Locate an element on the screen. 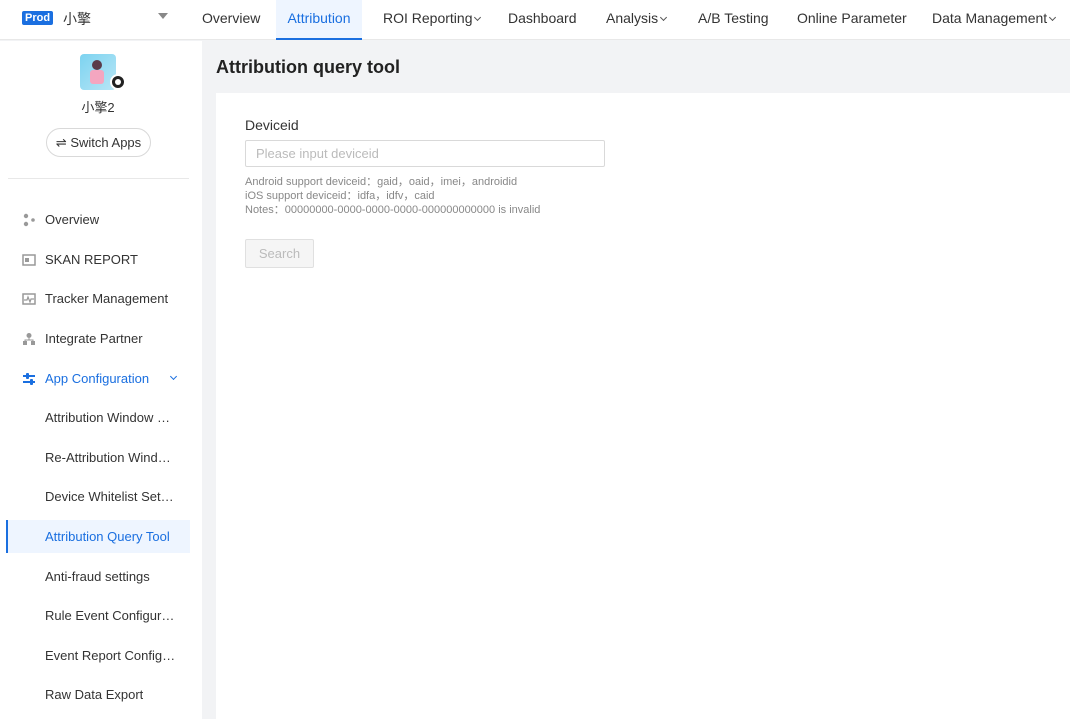 The height and width of the screenshot is (719, 1070). sidebar-subitem-attribution-query-tool: Attribution Query Tool is located at coordinates (98, 536).